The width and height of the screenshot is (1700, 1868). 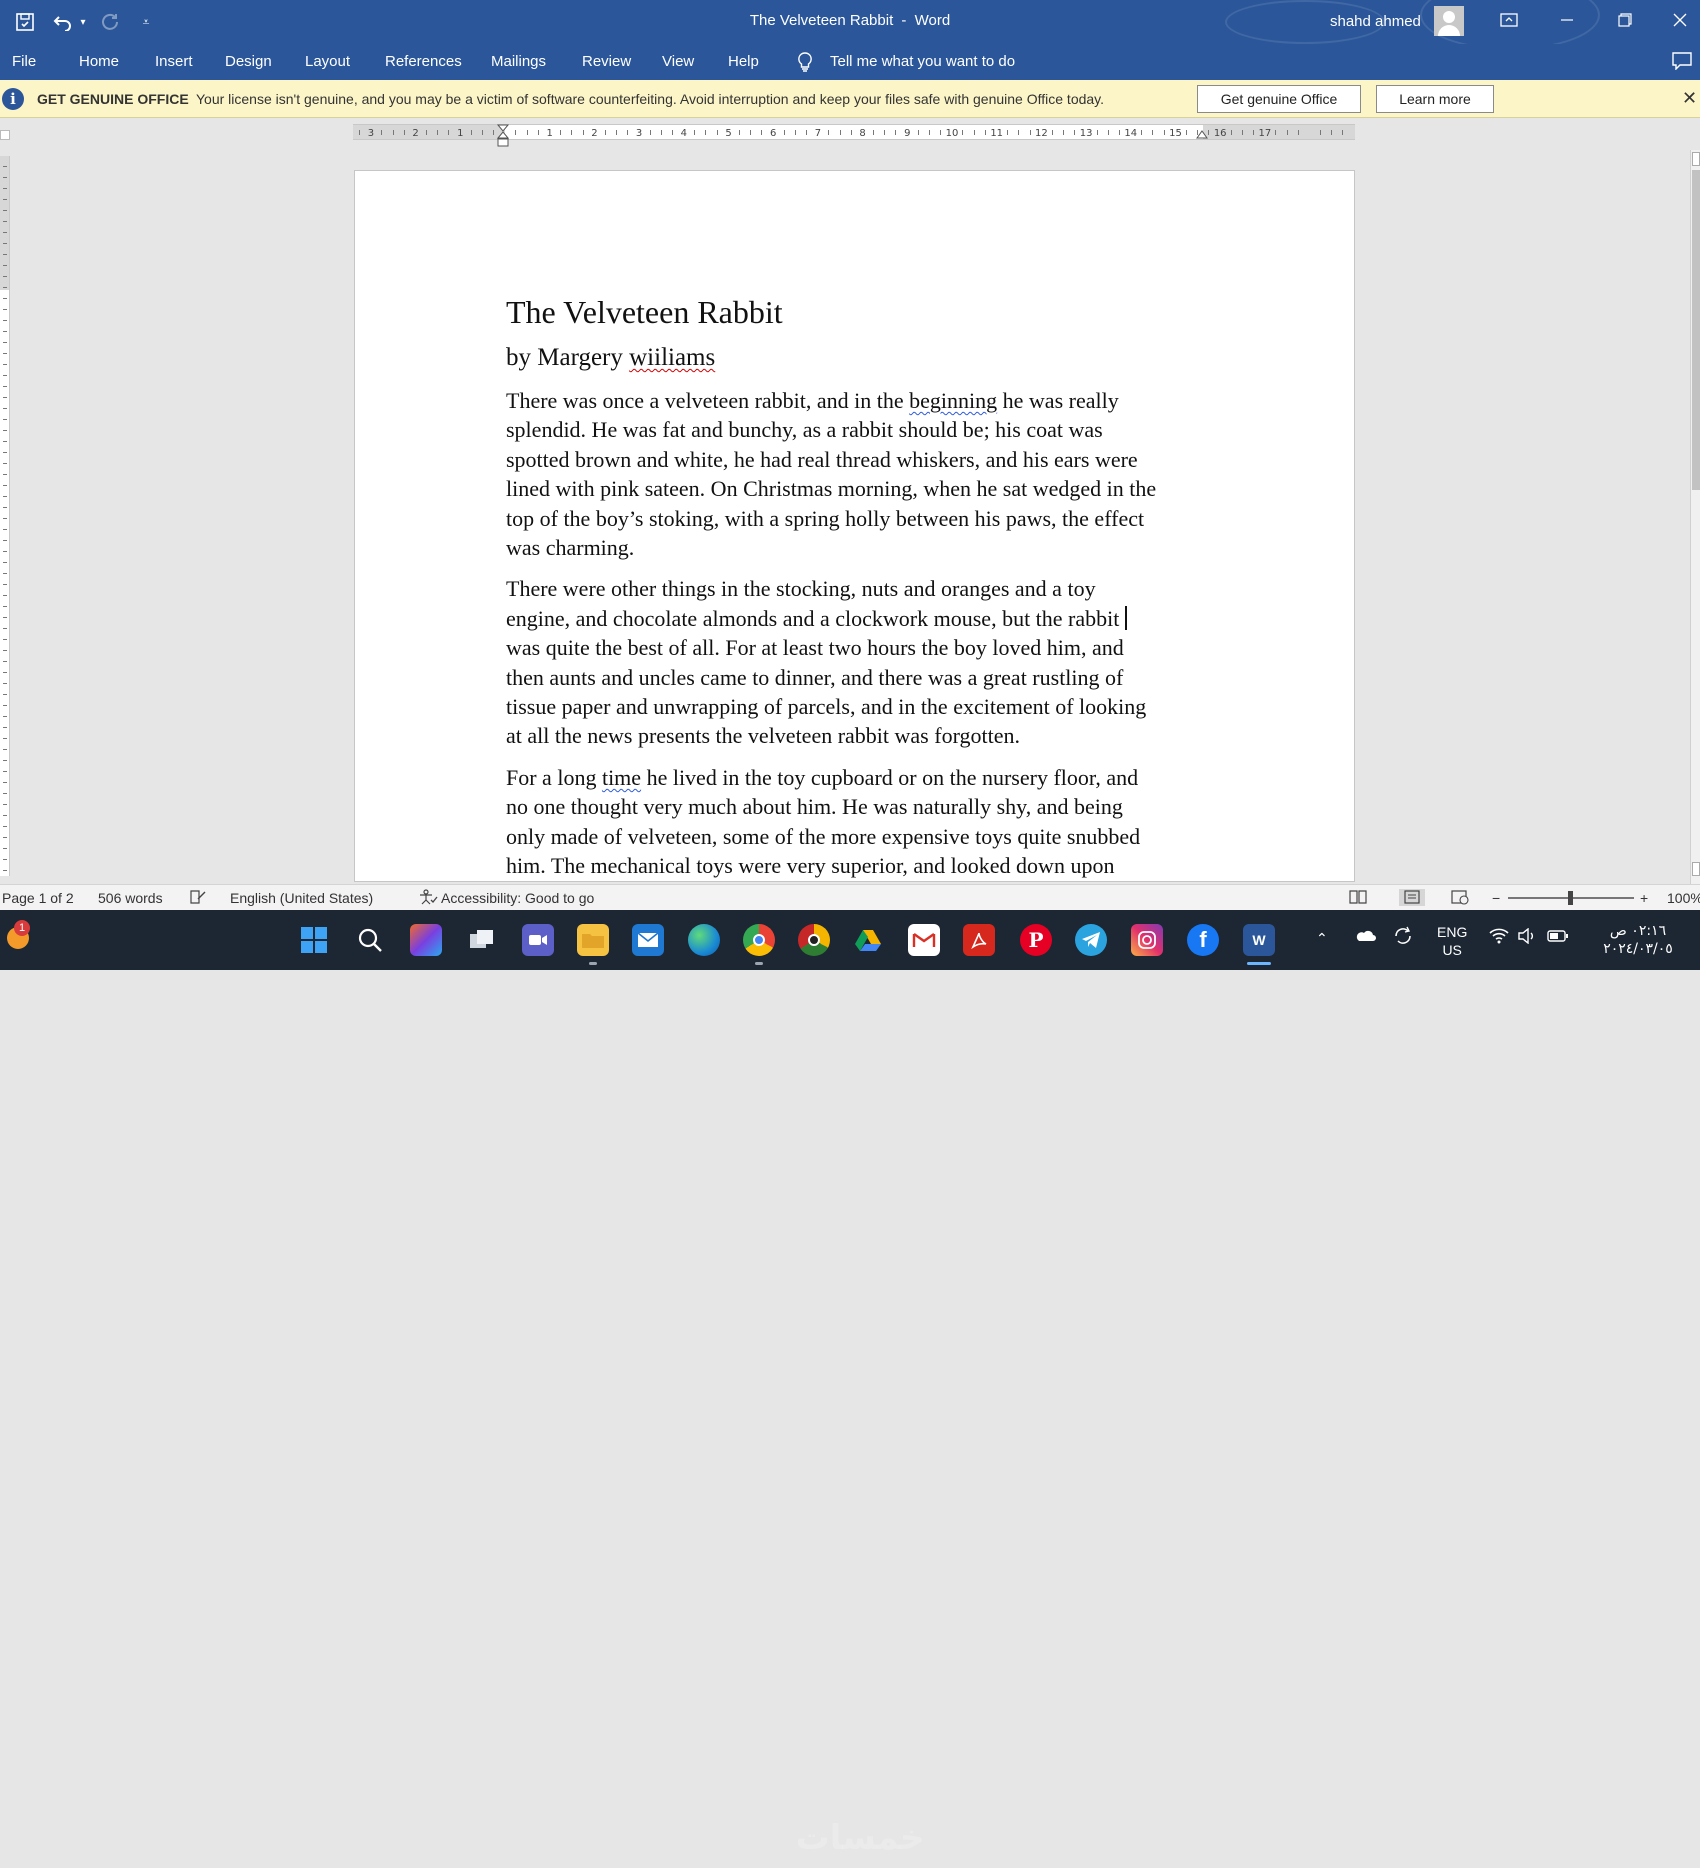 I want to click on byline-author-misspelled: wiiliams, so click(x=672, y=357).